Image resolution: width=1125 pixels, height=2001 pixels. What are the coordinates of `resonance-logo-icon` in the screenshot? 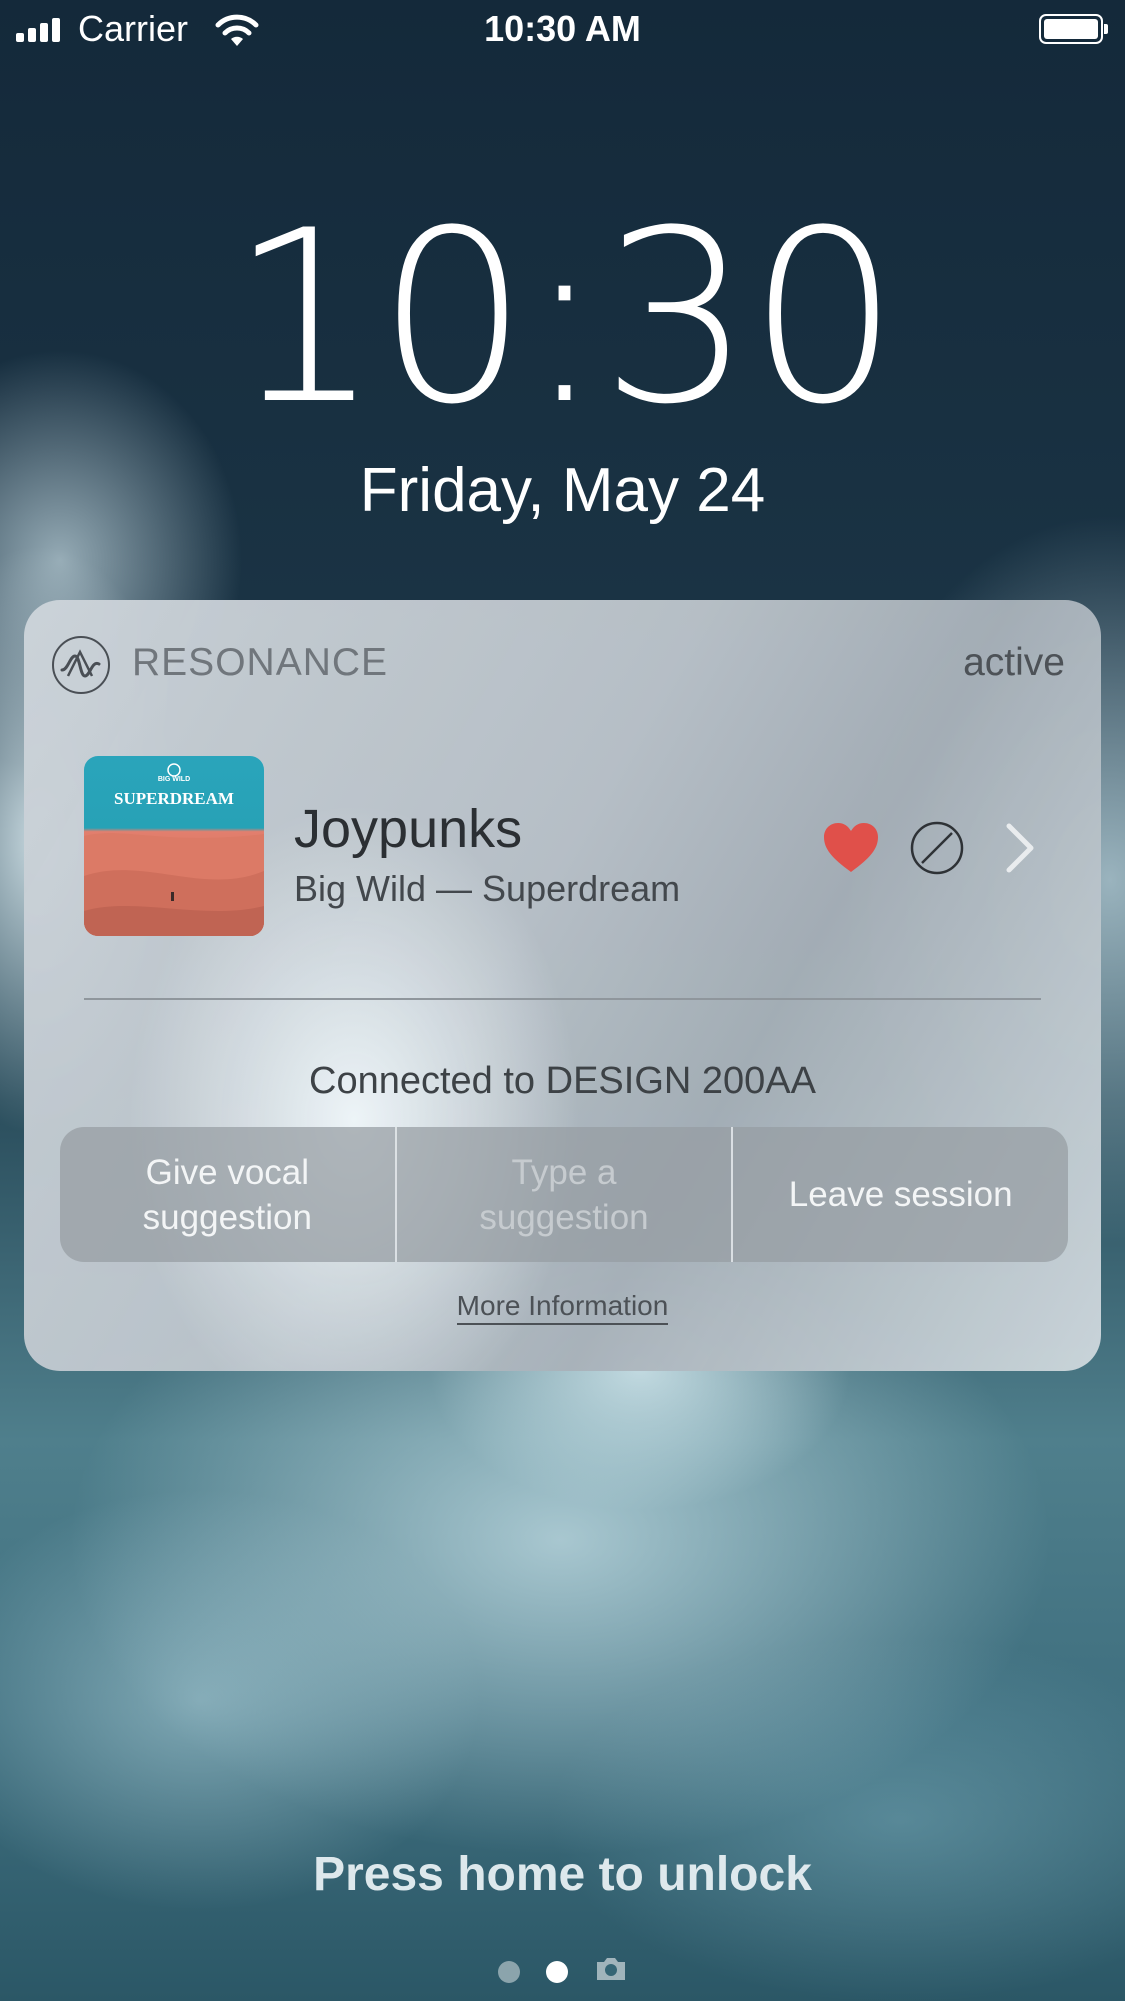 It's located at (81, 665).